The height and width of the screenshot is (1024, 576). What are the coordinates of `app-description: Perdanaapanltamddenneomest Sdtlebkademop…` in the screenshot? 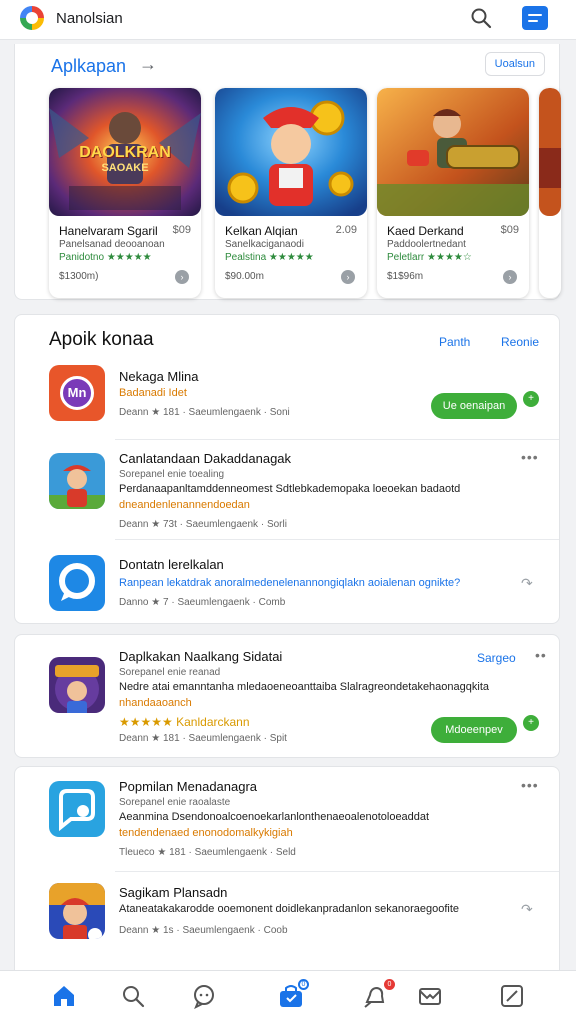 It's located at (290, 489).